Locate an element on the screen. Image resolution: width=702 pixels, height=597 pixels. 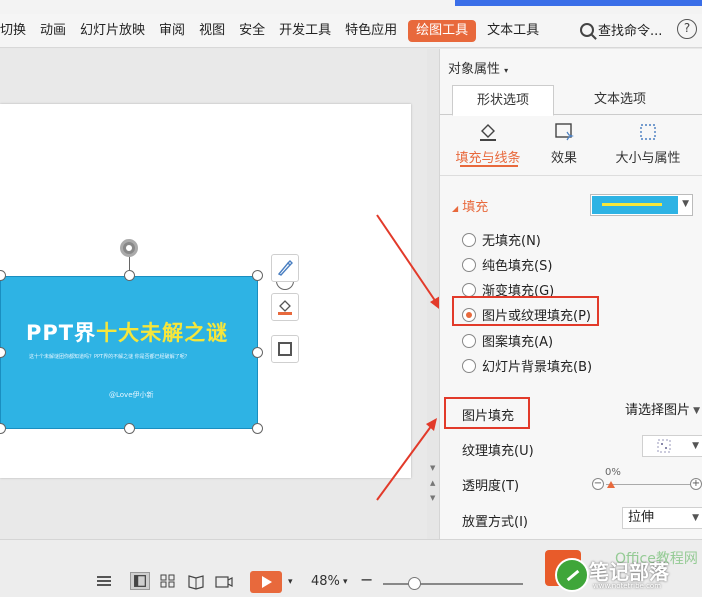
placement-label: 放置方式(I) is located at coordinates (495, 522).